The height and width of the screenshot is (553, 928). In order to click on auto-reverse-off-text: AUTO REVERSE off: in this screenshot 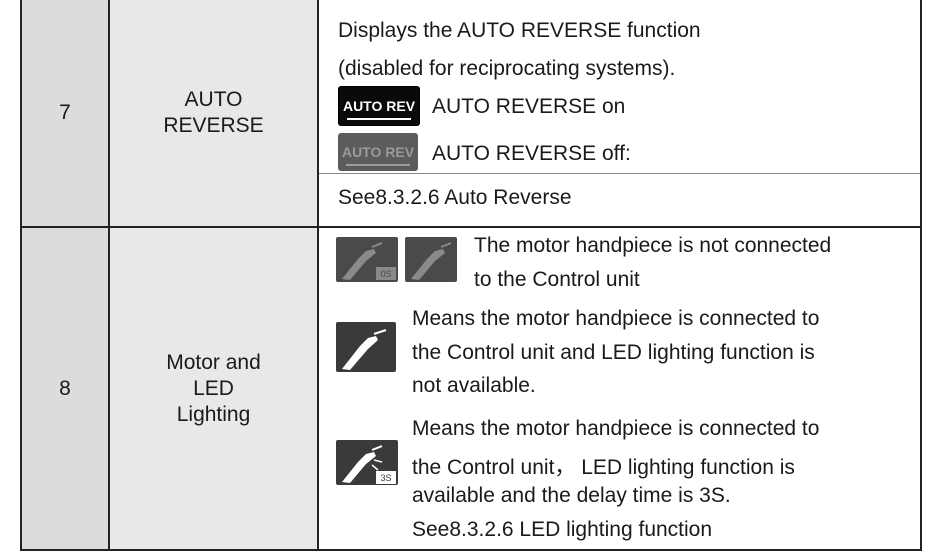, I will do `click(531, 153)`.